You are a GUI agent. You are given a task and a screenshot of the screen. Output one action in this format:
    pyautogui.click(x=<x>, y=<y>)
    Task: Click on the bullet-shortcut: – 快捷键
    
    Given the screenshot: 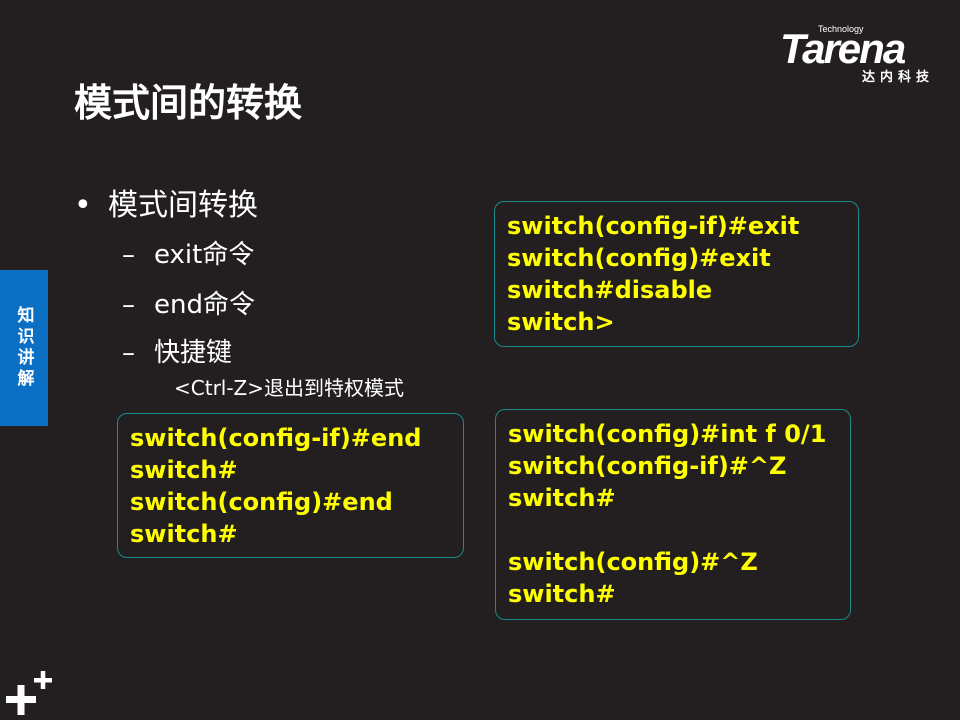 What is the action you would take?
    pyautogui.click(x=177, y=350)
    